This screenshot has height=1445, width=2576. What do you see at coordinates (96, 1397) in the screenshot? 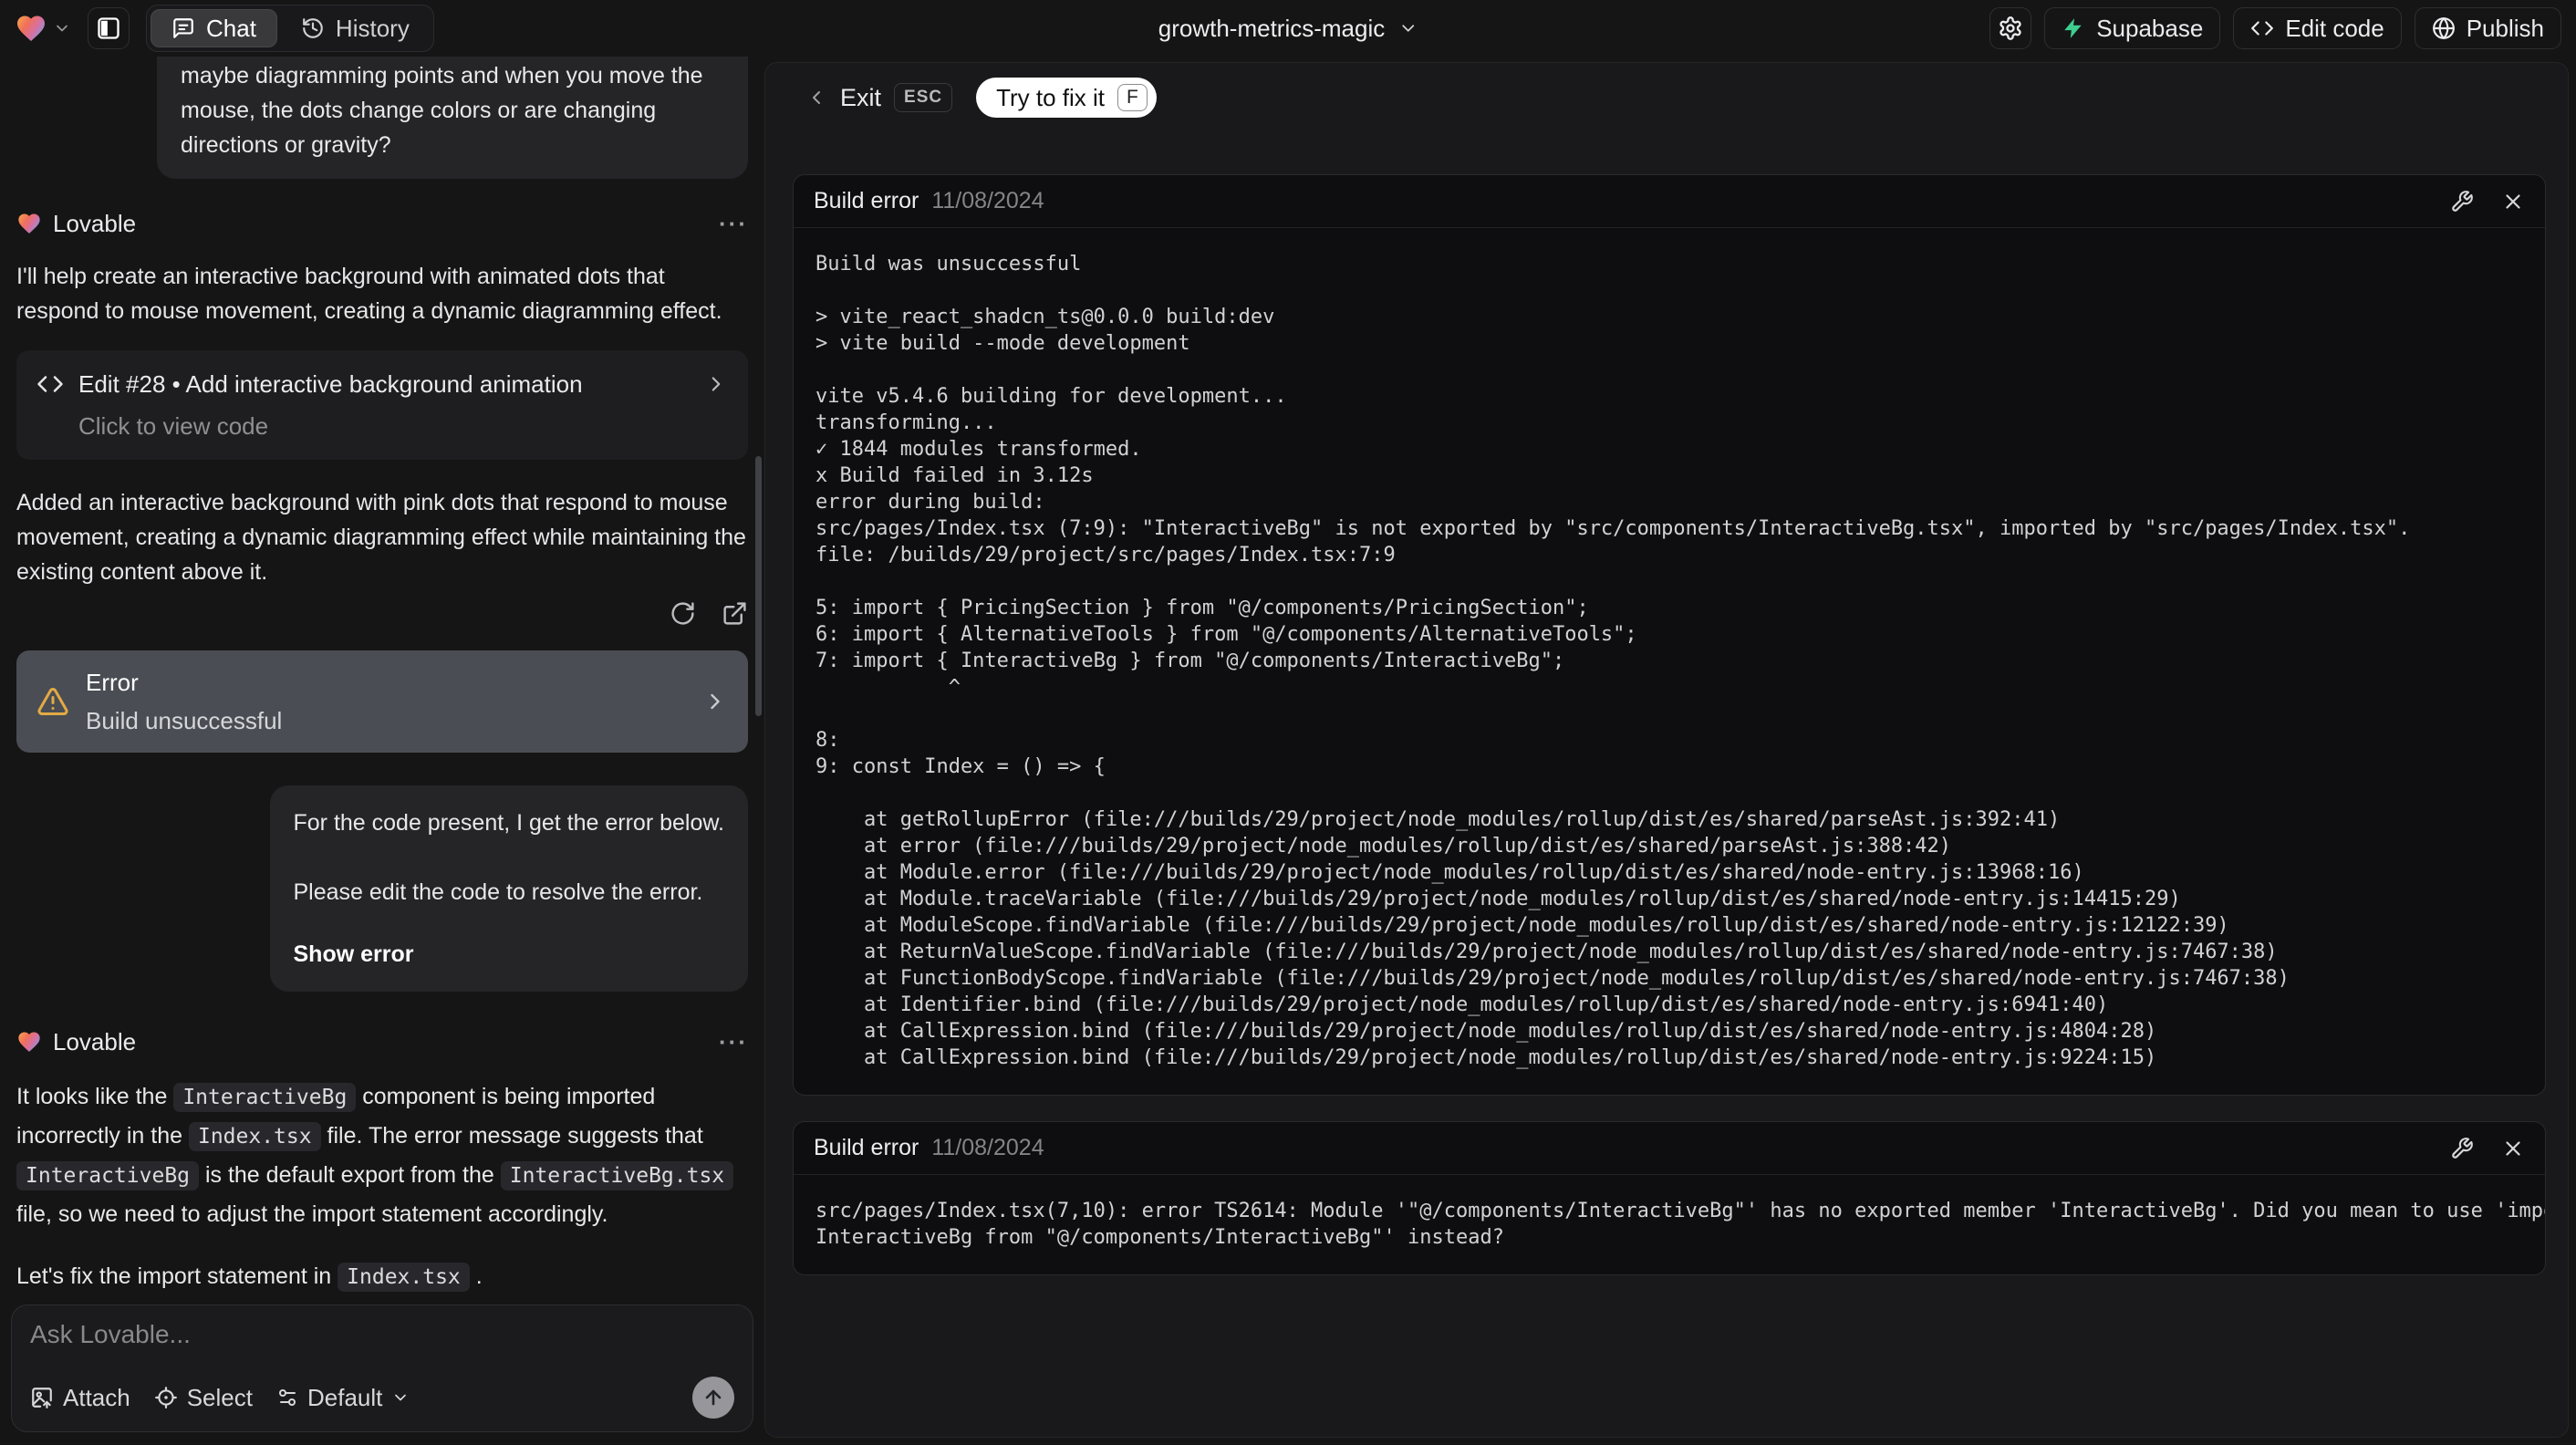
I see `attach-label: Attach` at bounding box center [96, 1397].